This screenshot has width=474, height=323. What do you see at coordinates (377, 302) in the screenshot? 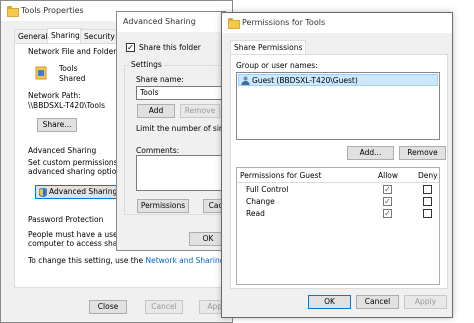
I see `permissions-cancel-button: Cancel` at bounding box center [377, 302].